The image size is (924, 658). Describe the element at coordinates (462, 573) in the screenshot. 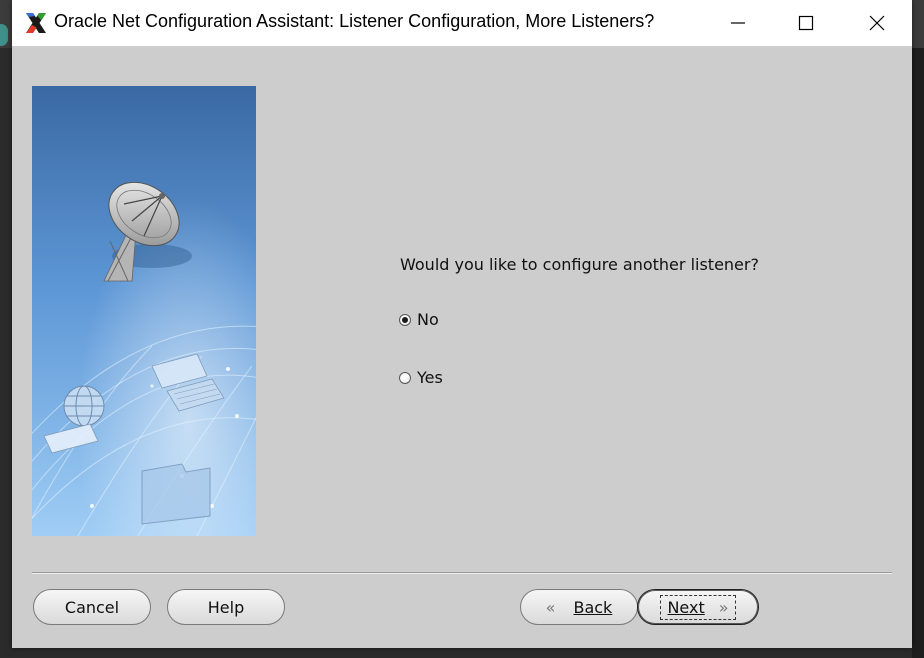

I see `button-separator` at that location.